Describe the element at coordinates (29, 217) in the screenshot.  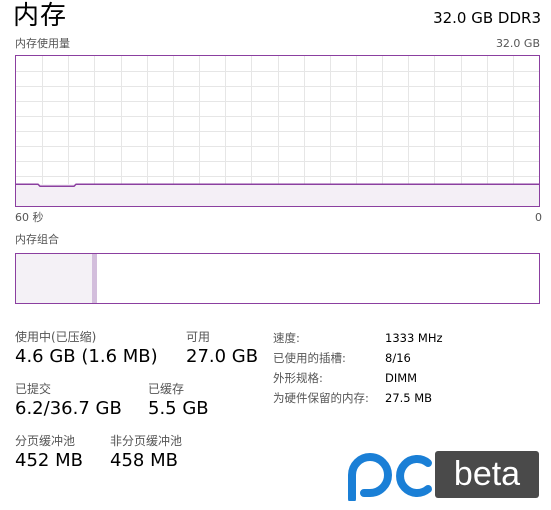
I see `graph-time-start-label: 60 秒` at that location.